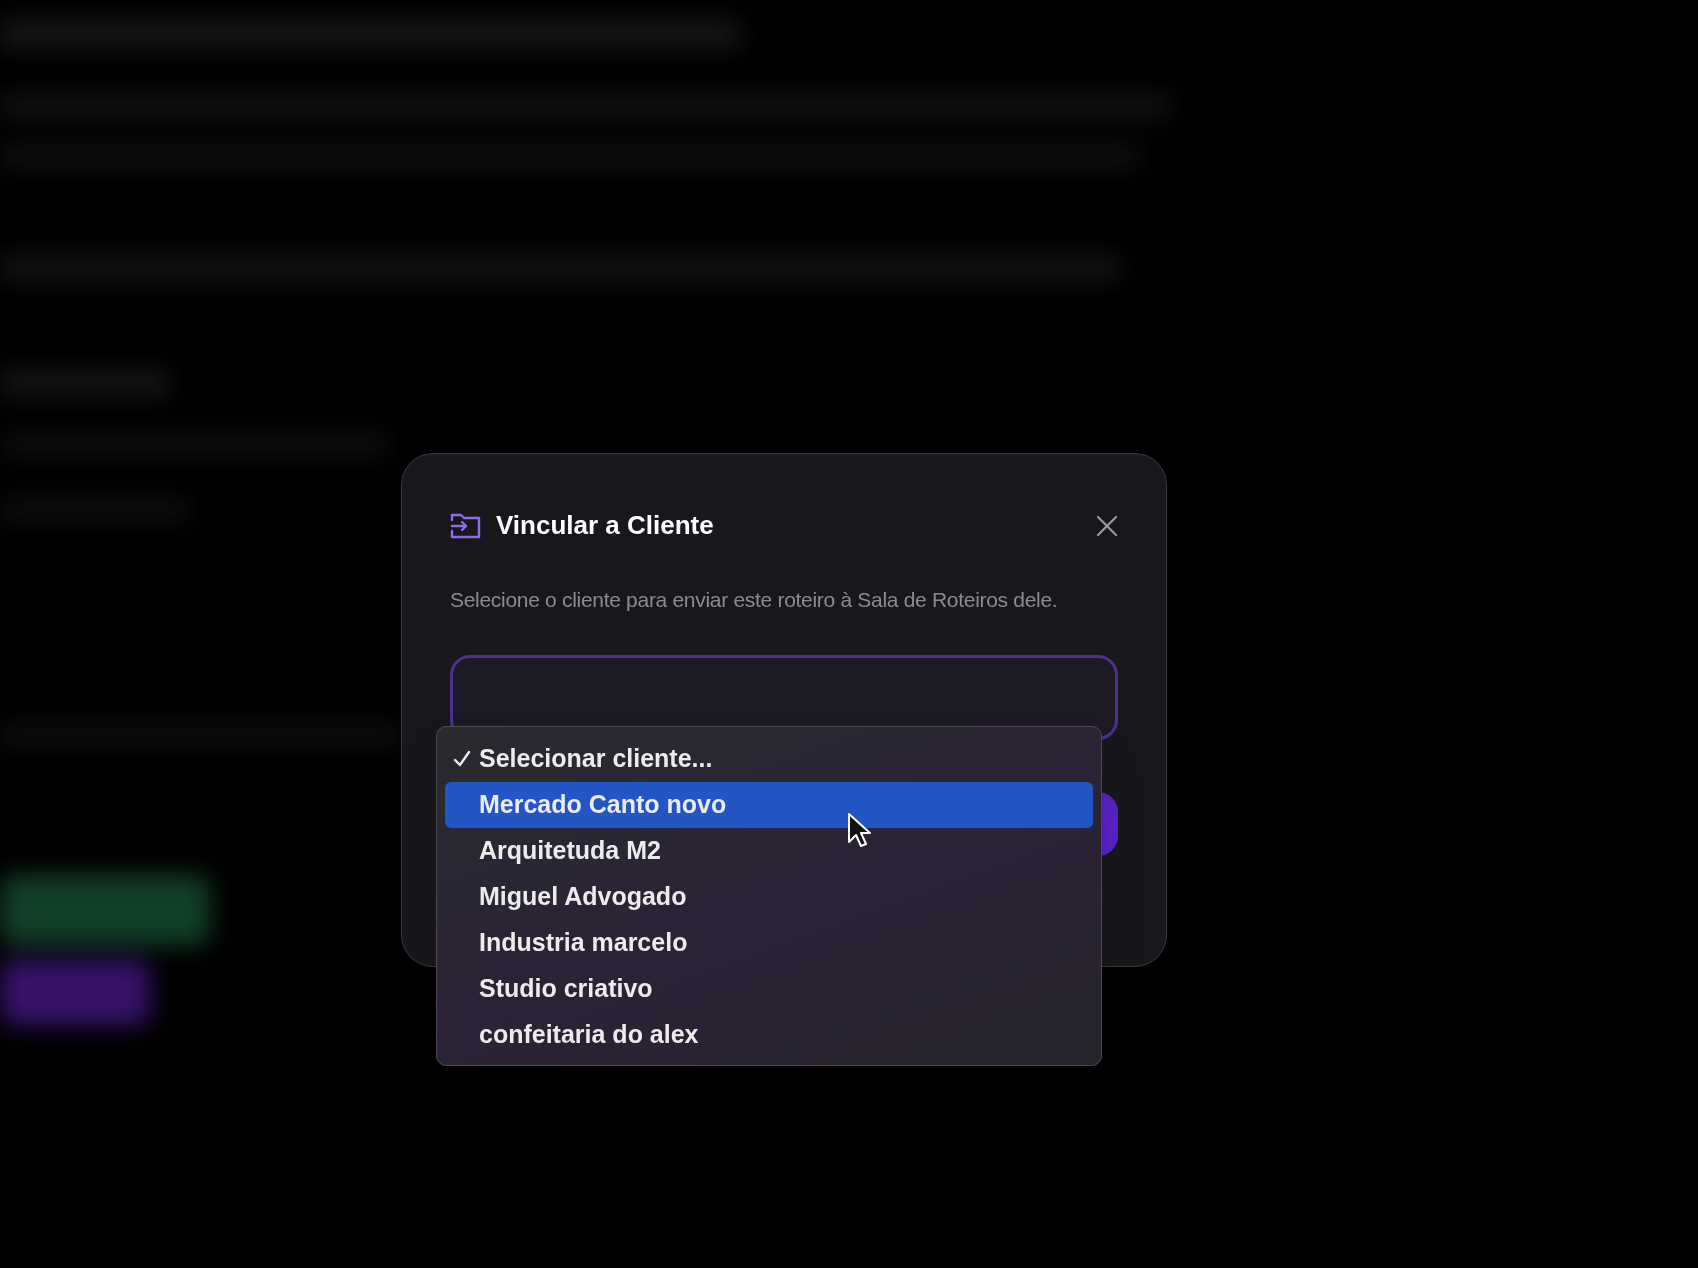 The width and height of the screenshot is (1698, 1268). Describe the element at coordinates (769, 943) in the screenshot. I see `menu-item: Industria marcelo` at that location.